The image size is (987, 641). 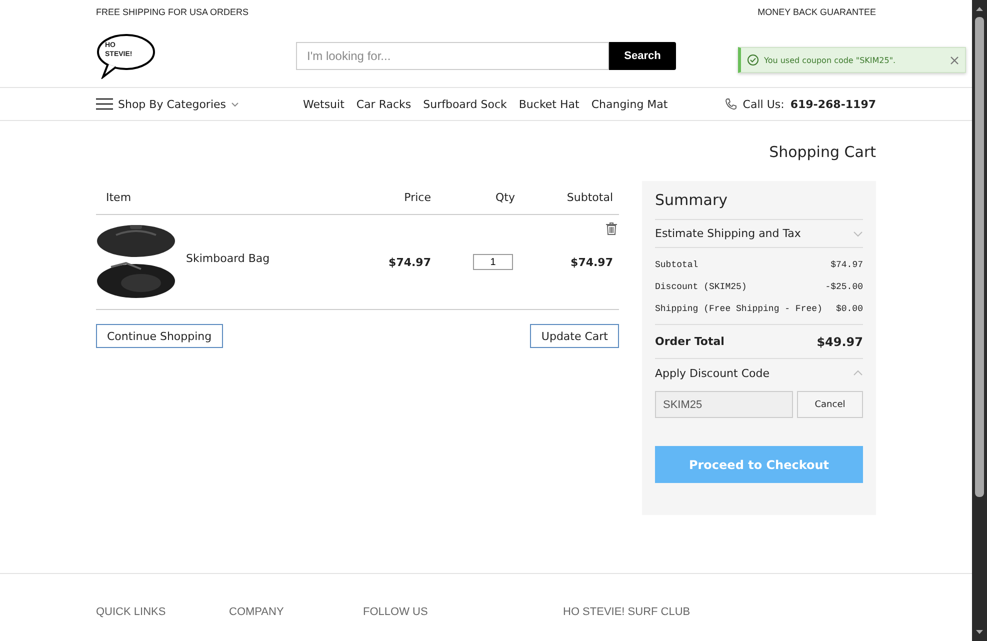 I want to click on product-name: Skimboard Bag, so click(x=268, y=258).